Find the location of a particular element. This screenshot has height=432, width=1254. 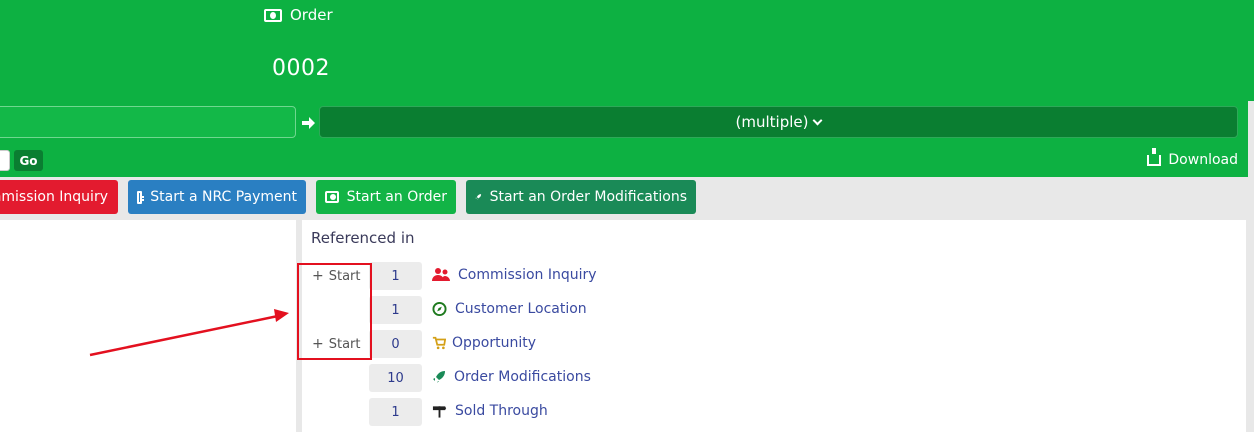

reference-link-sold-through: Sold Through is located at coordinates (490, 411).